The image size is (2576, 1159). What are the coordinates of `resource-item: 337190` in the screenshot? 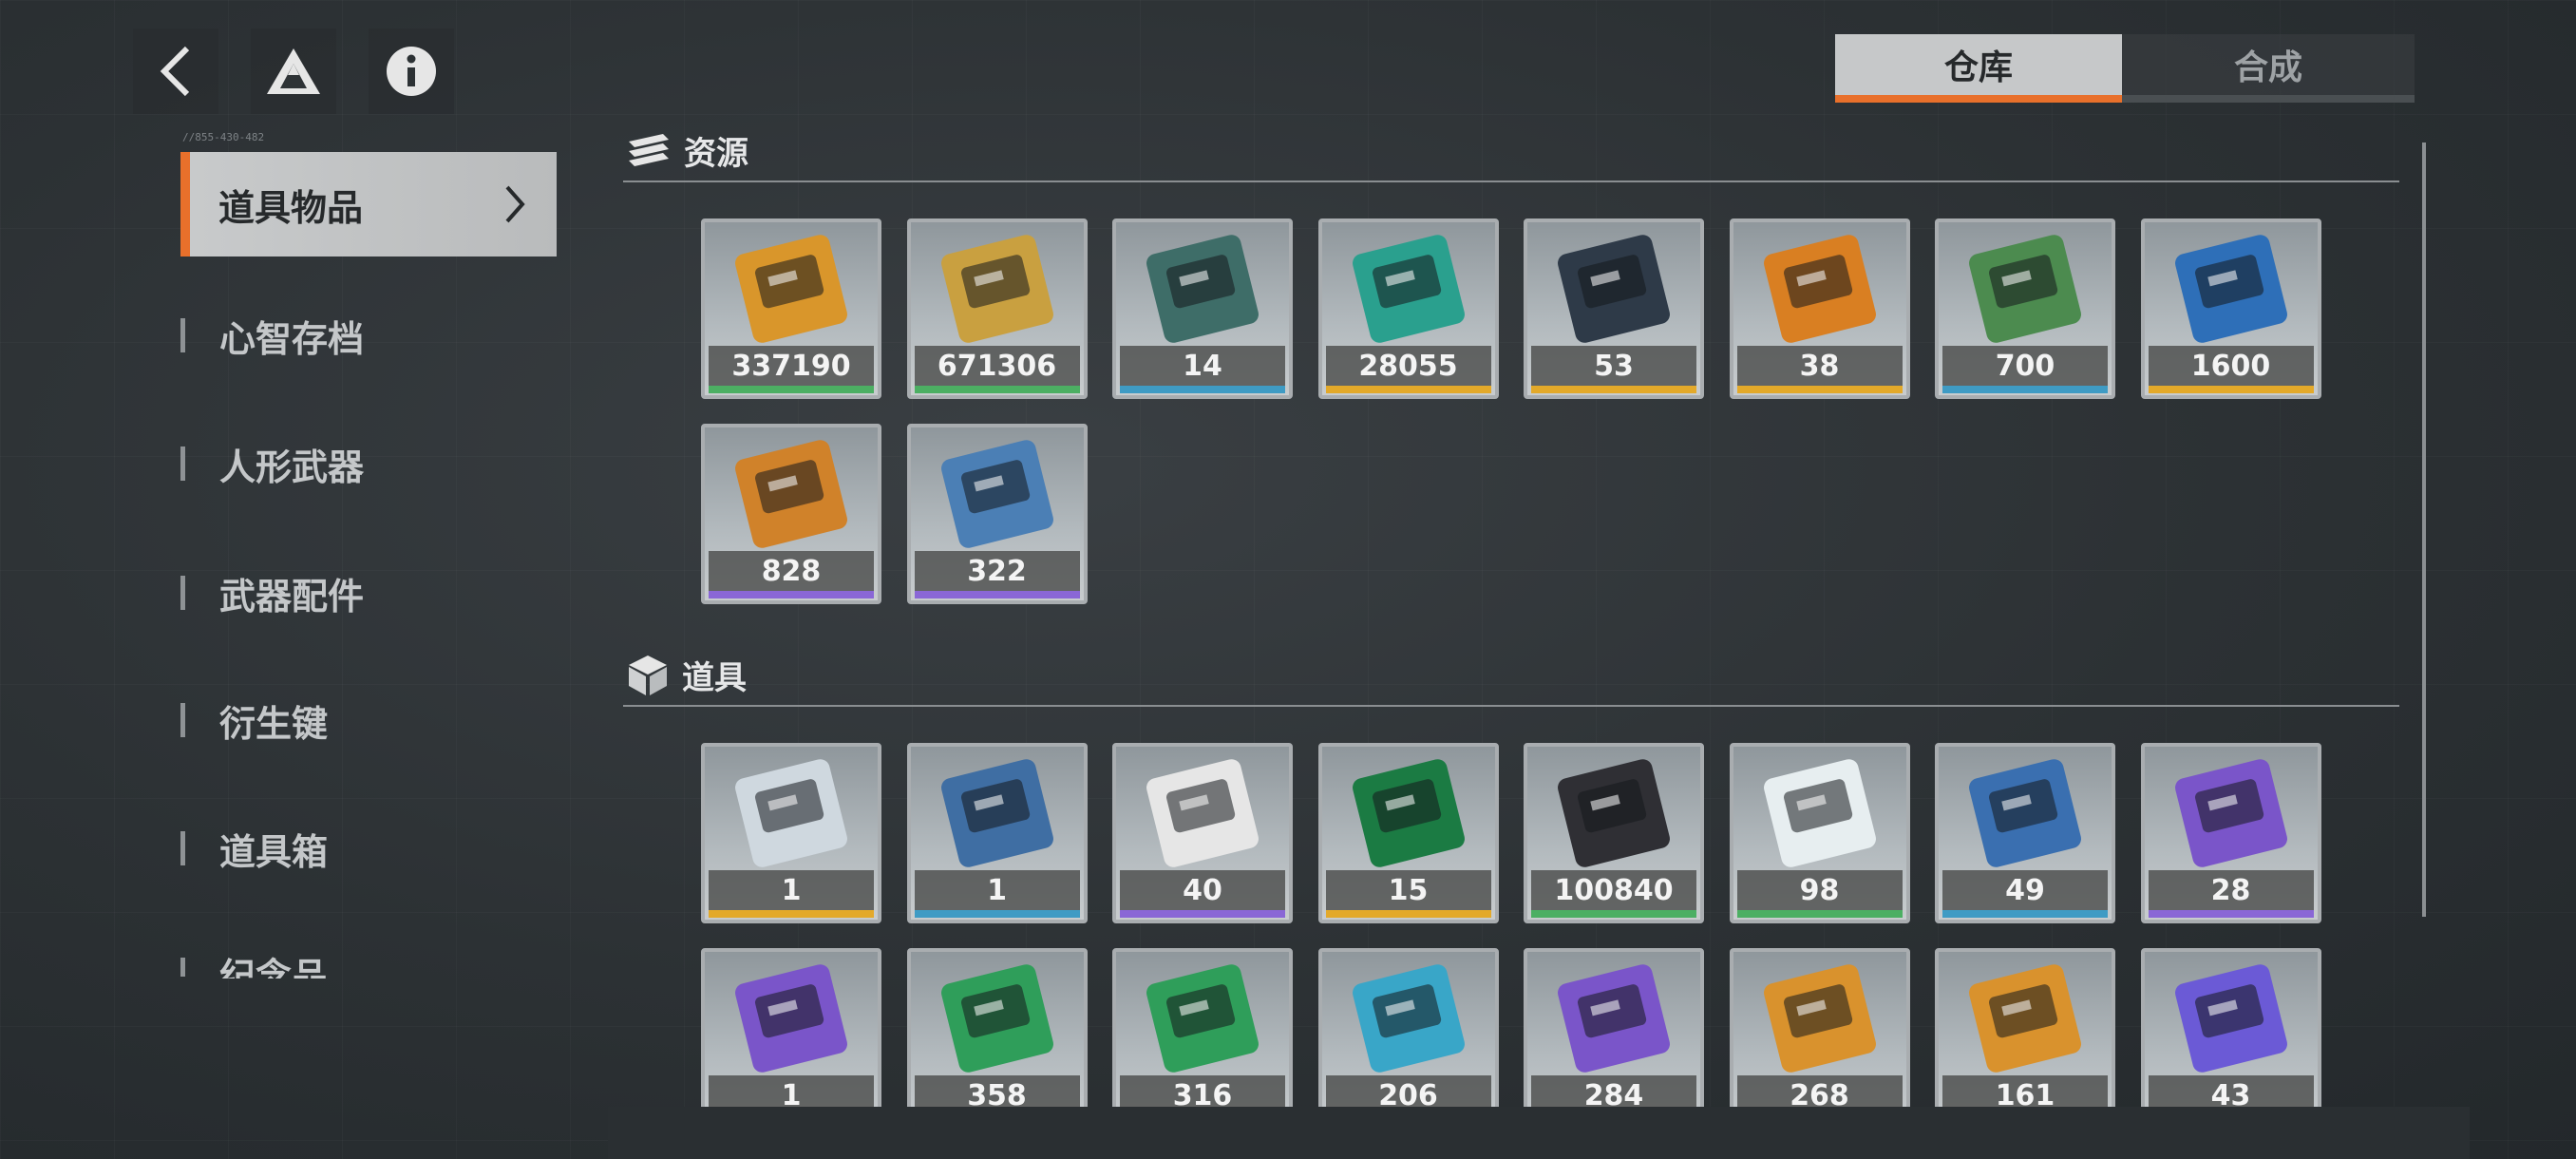 It's located at (791, 308).